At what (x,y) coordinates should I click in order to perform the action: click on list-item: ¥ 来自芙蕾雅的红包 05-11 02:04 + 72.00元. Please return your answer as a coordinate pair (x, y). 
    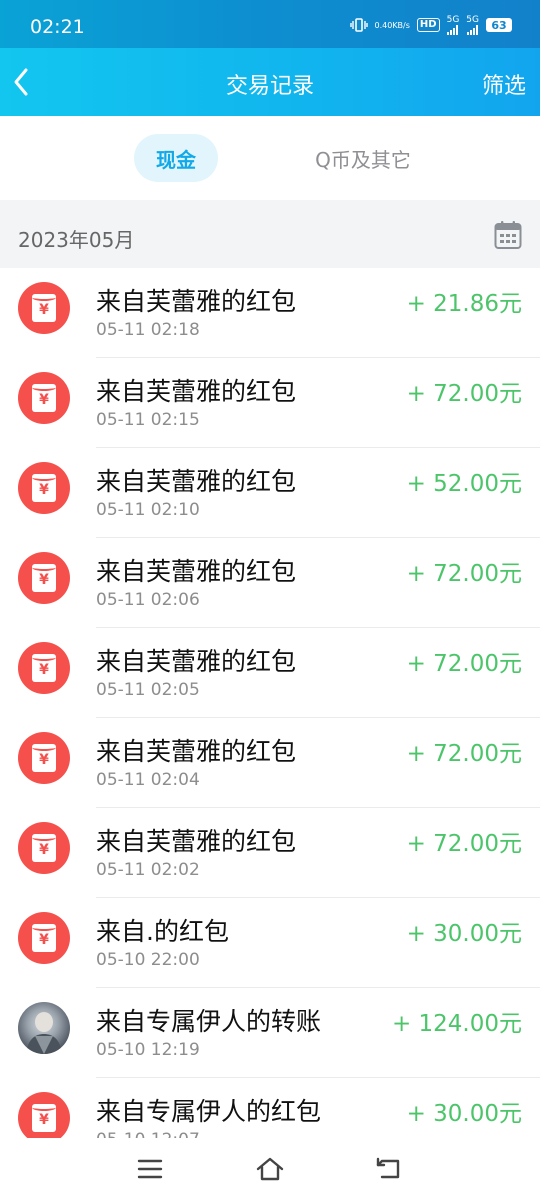
    Looking at the image, I should click on (270, 763).